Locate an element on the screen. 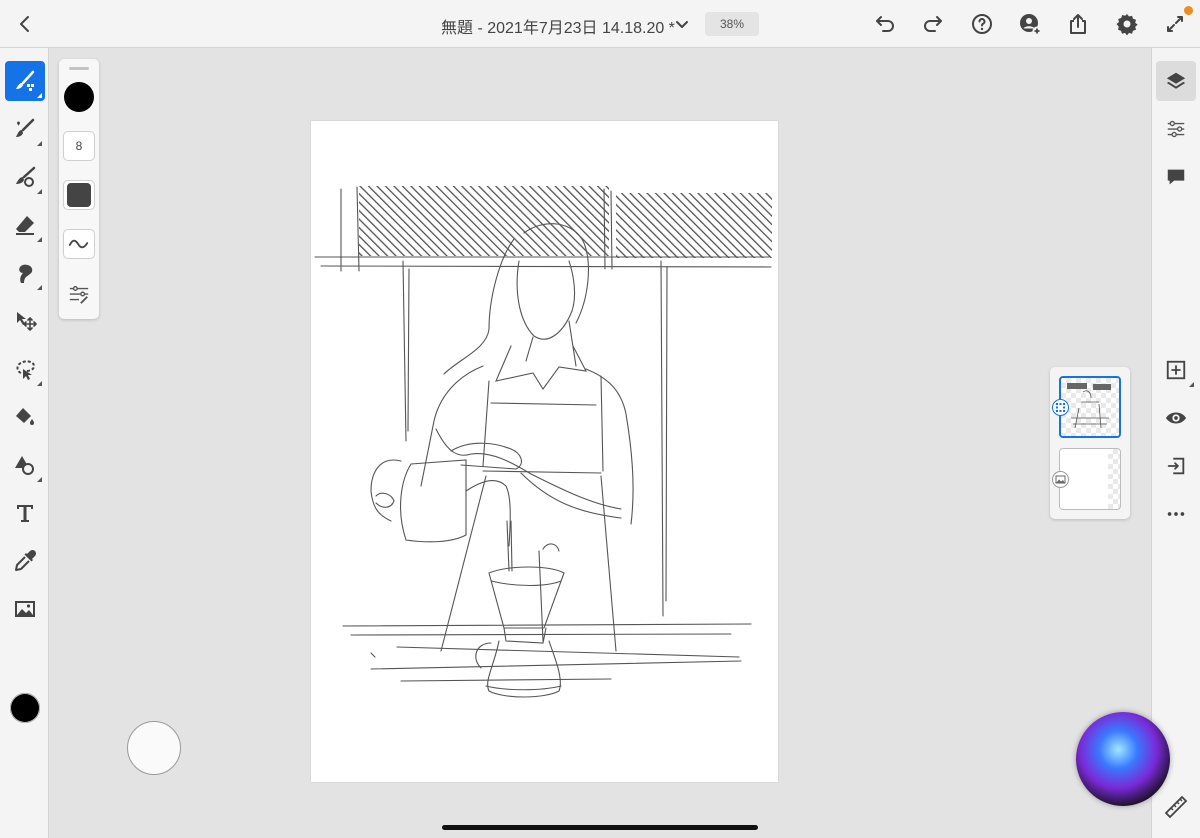  ruler-icon is located at coordinates (1176, 807).